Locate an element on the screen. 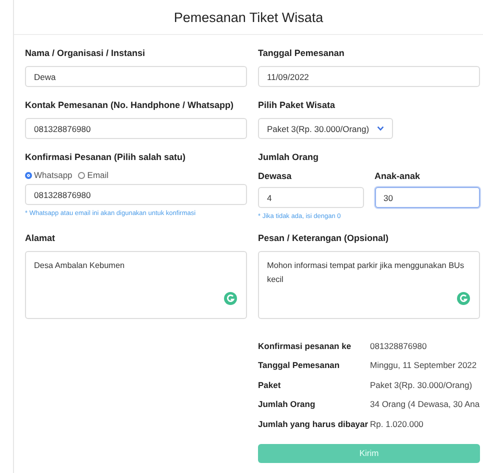 The height and width of the screenshot is (473, 483). summary-value: Paket 3(Rp. 30.000/Orang) is located at coordinates (421, 385).